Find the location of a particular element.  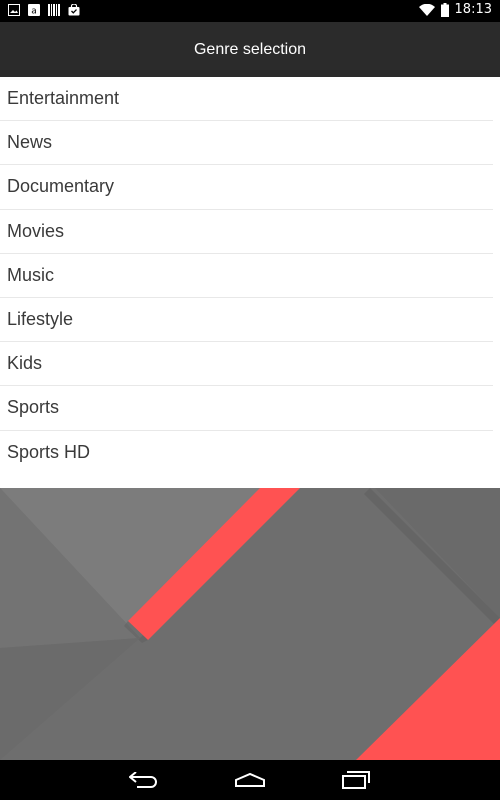

home-icon is located at coordinates (250, 779).